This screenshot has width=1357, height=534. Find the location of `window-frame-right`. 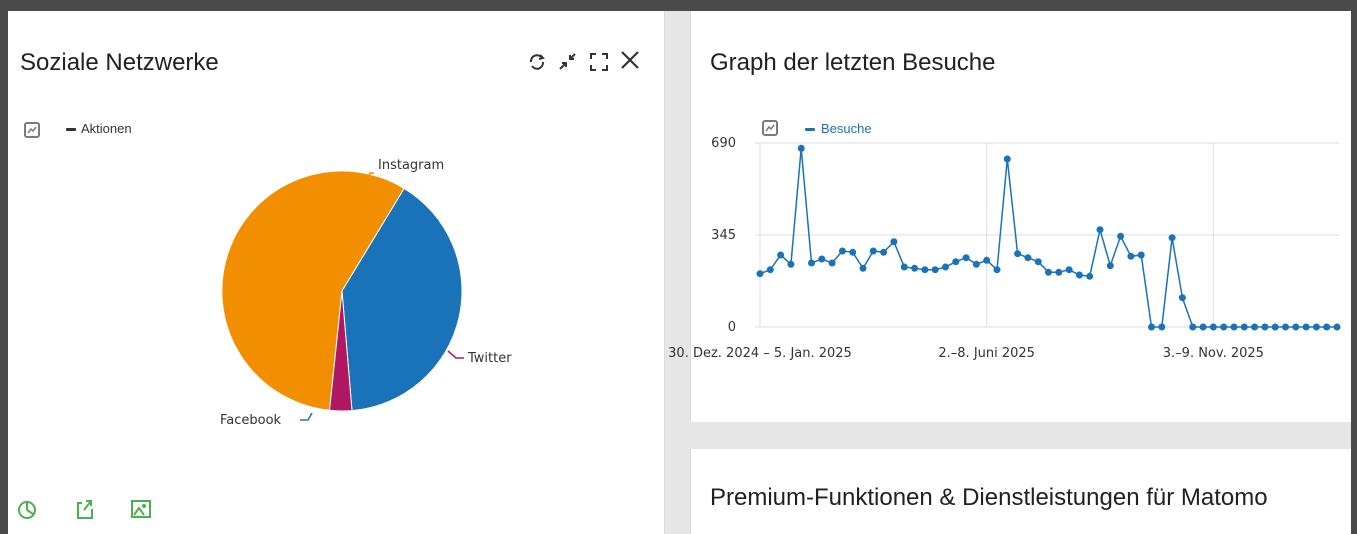

window-frame-right is located at coordinates (1354, 267).